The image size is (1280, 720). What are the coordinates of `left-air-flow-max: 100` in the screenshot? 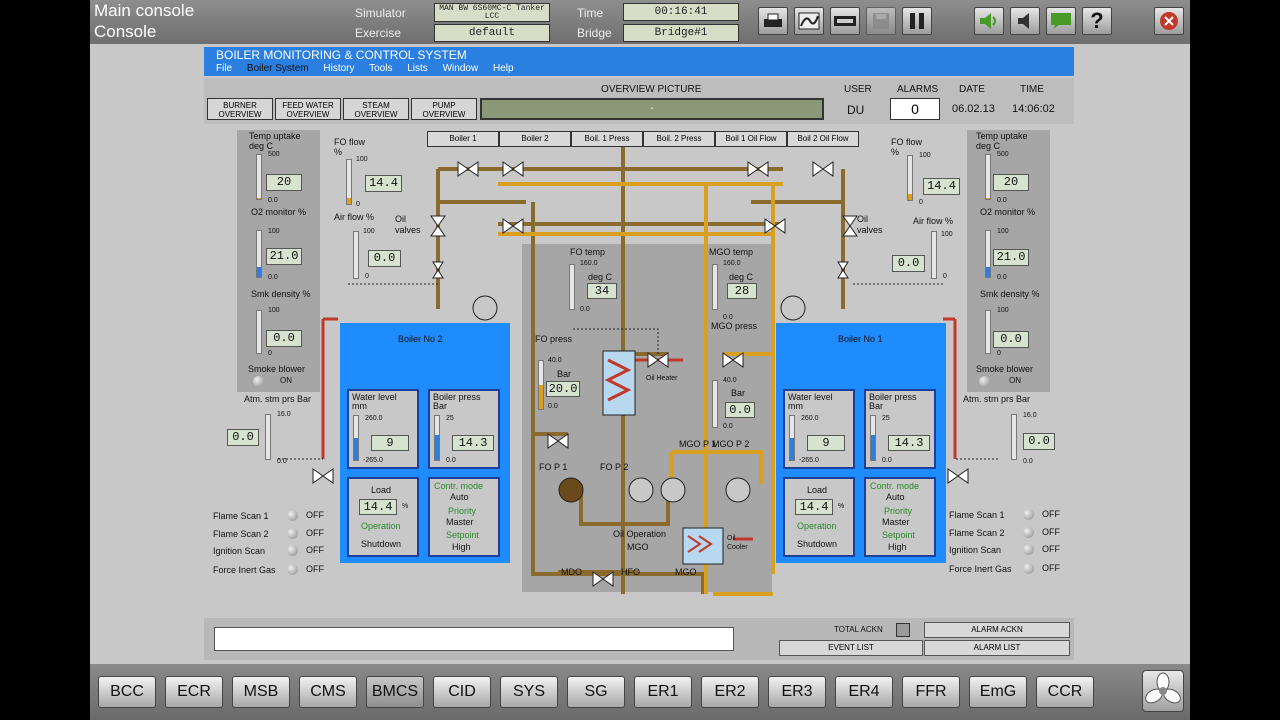 It's located at (369, 231).